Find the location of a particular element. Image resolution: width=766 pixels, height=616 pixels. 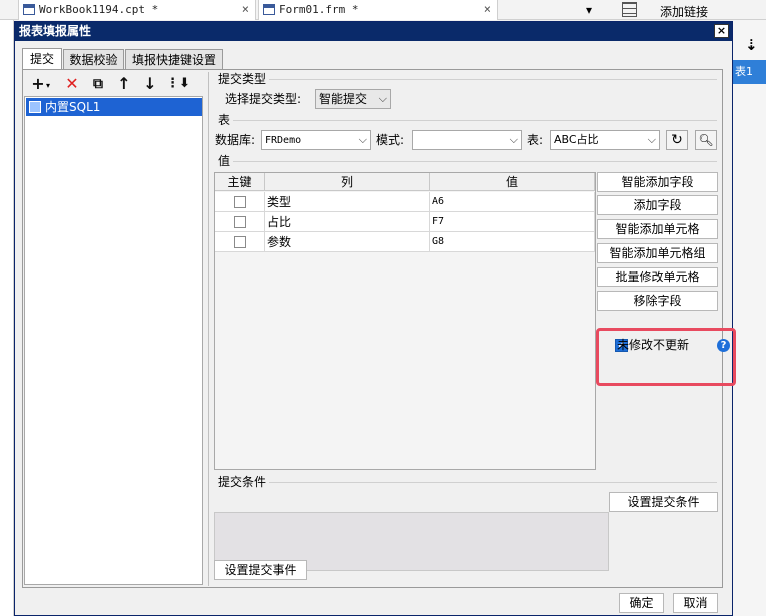

splitter is located at coordinates (208, 329).